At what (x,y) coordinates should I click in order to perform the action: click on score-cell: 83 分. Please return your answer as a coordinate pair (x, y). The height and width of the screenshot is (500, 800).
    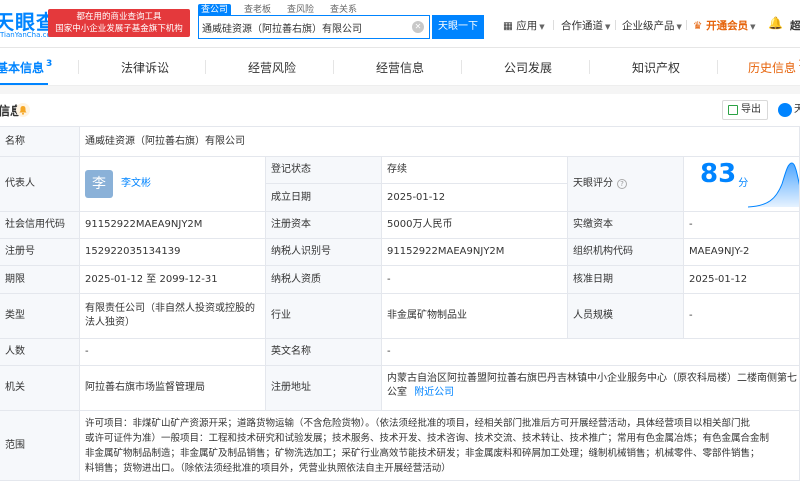
    Looking at the image, I should click on (742, 184).